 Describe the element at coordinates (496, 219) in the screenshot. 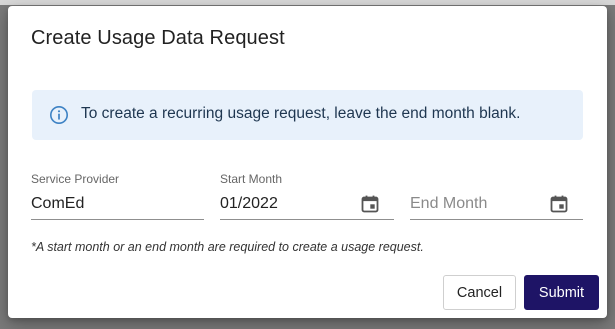

I see `end-month-underline` at that location.